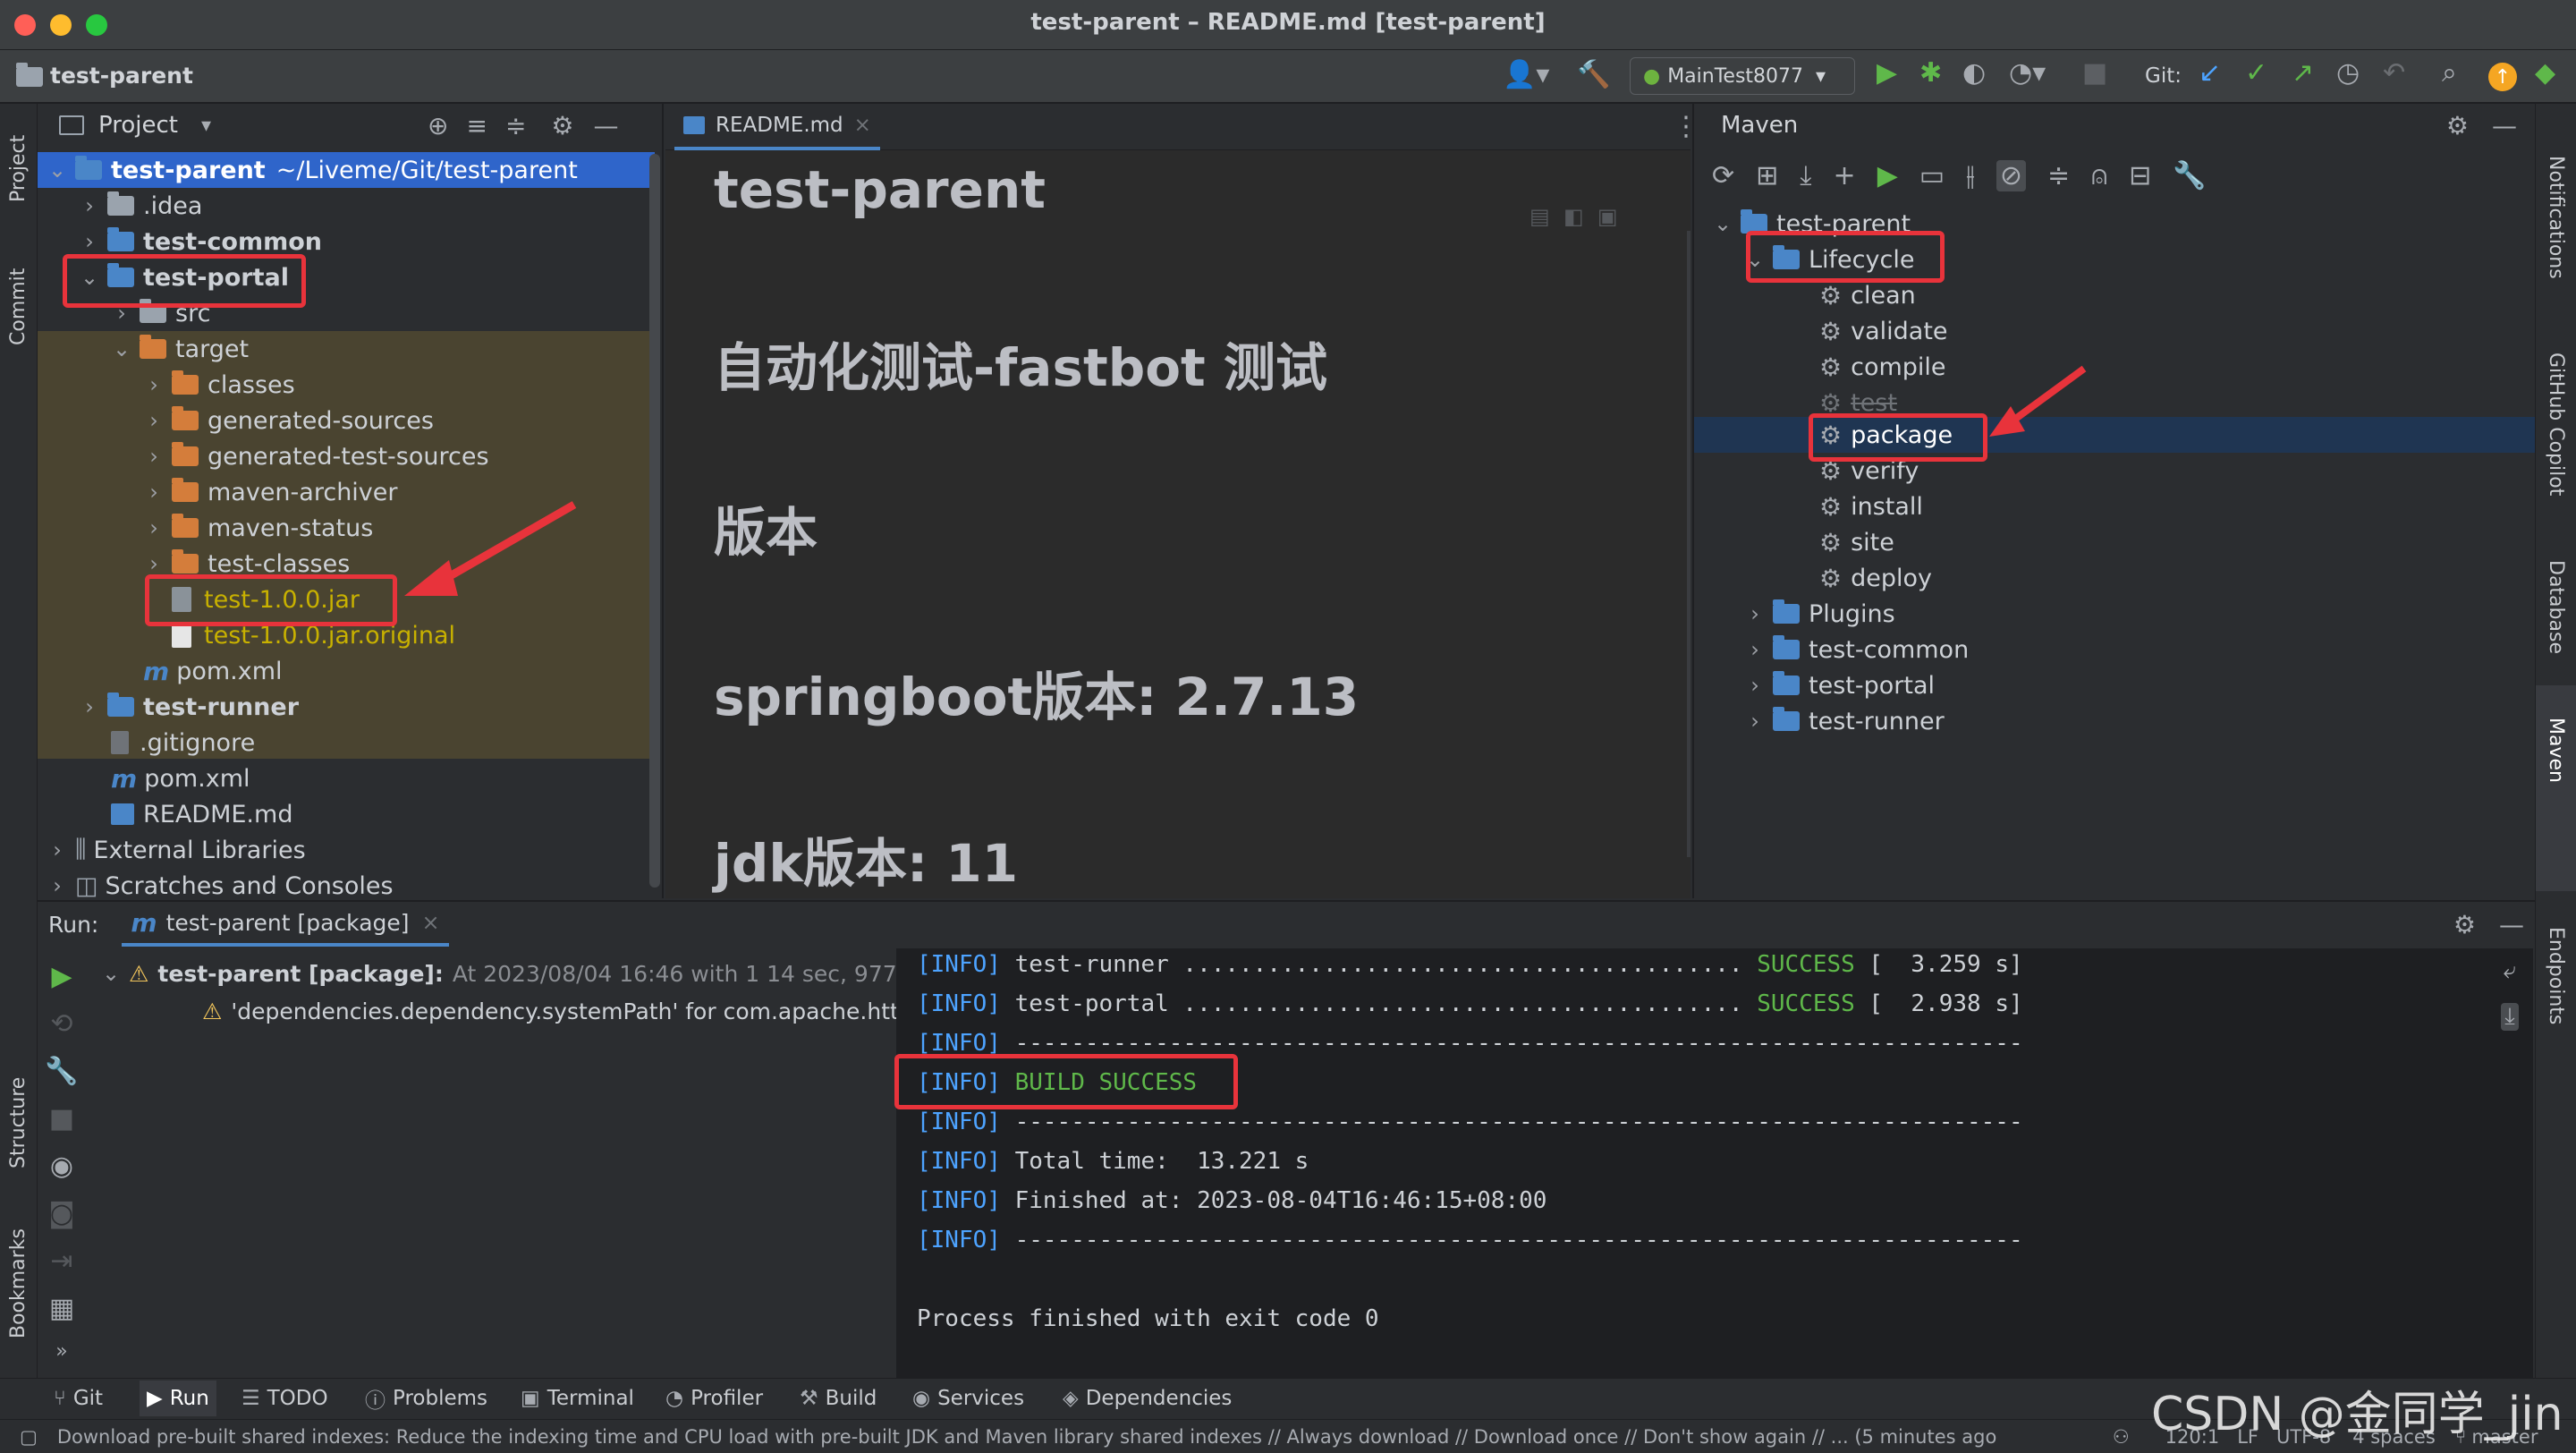 The height and width of the screenshot is (1453, 2576). What do you see at coordinates (1526, 74) in the screenshot?
I see `user-icon: 👤▾` at bounding box center [1526, 74].